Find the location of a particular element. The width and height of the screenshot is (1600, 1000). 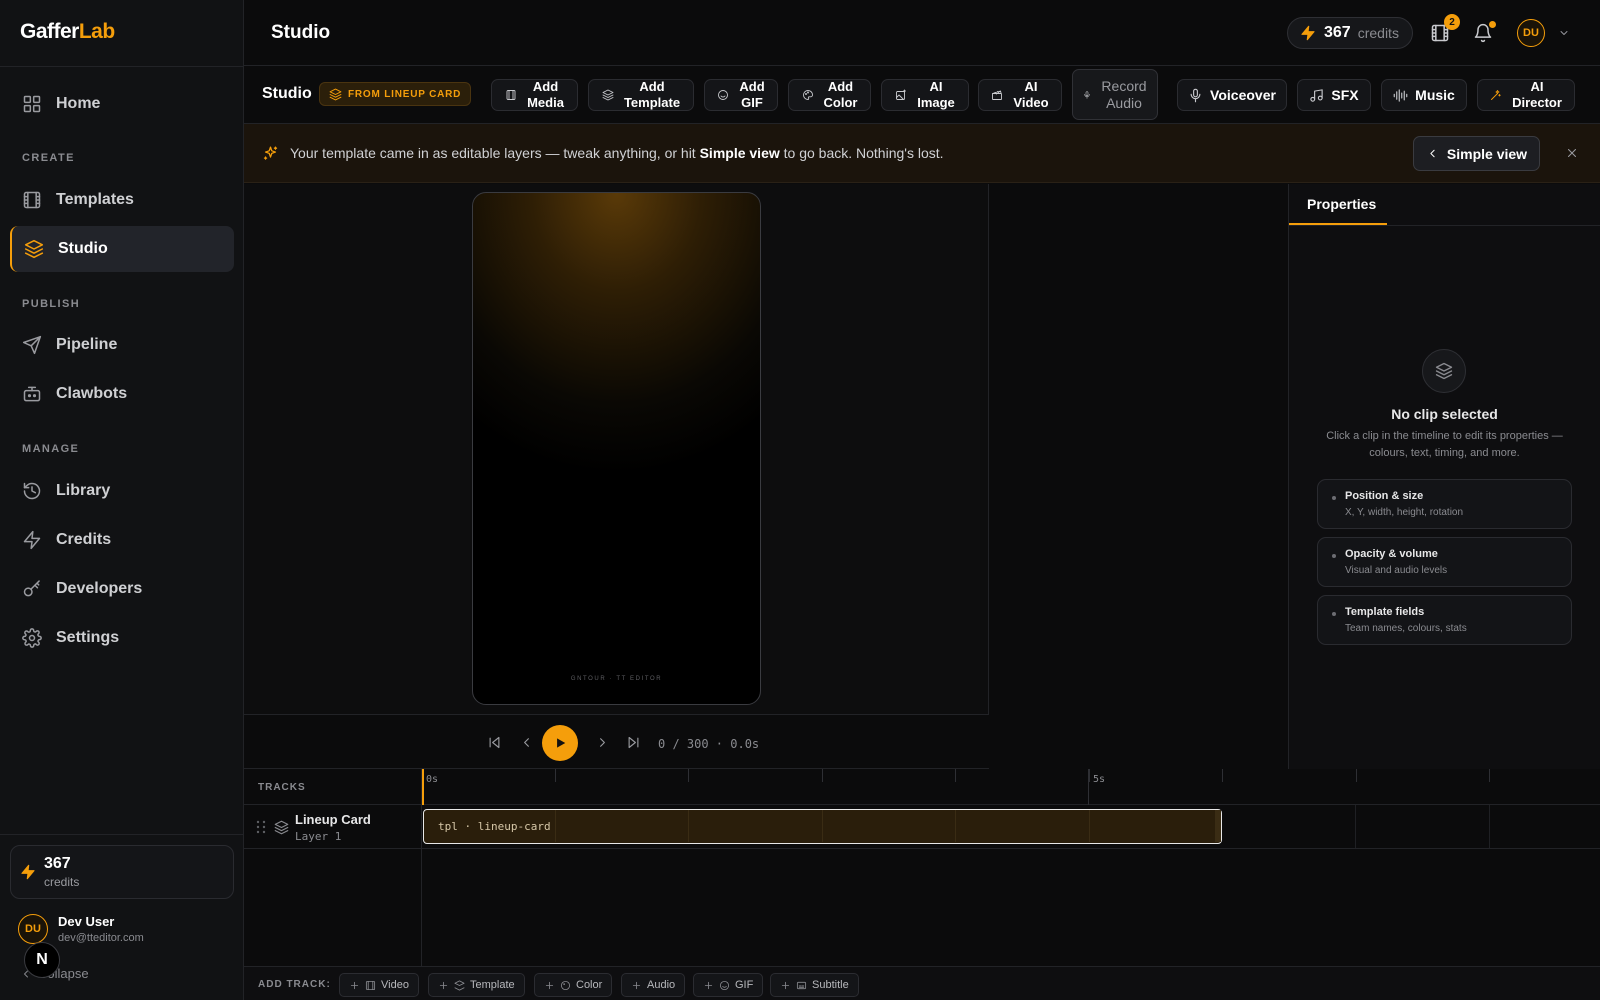

user-name: Dev User is located at coordinates (86, 921).